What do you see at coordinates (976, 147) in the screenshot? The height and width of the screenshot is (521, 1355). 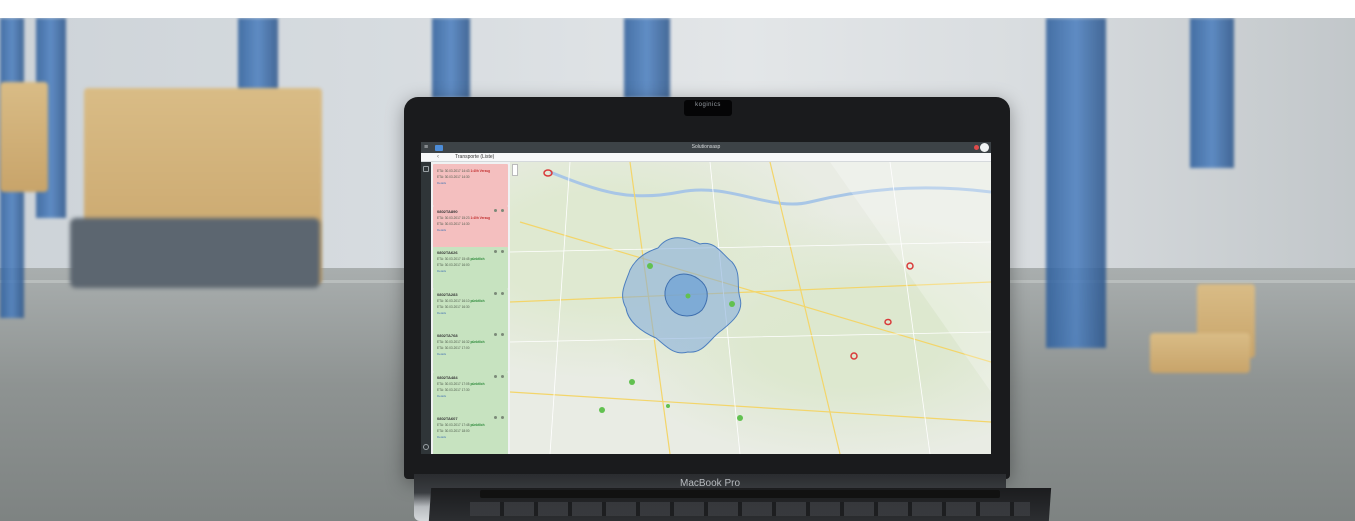 I see `close-icon` at bounding box center [976, 147].